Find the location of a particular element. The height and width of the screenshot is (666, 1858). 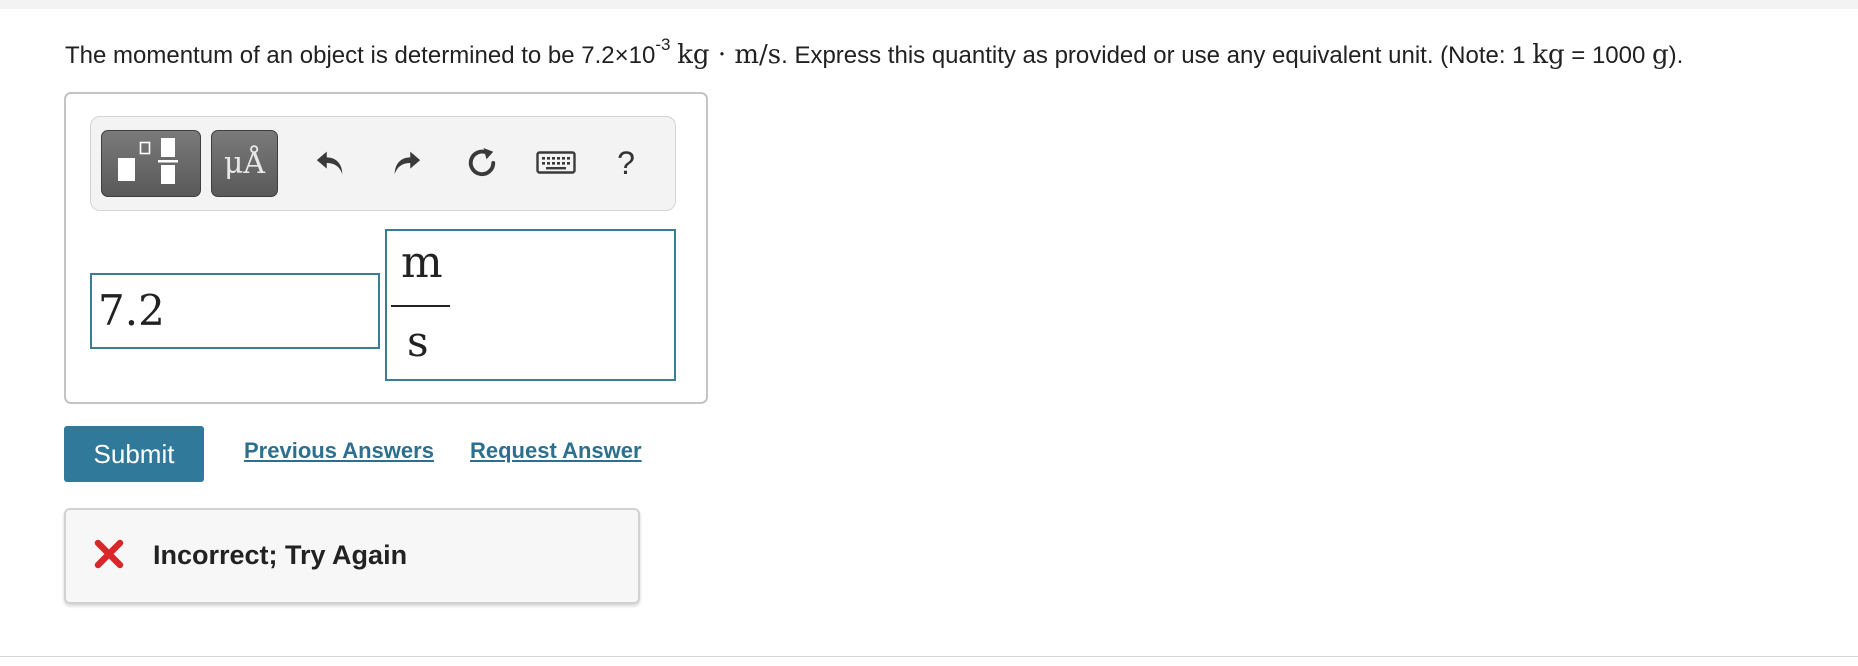

units-icon: μÅ is located at coordinates (244, 163).